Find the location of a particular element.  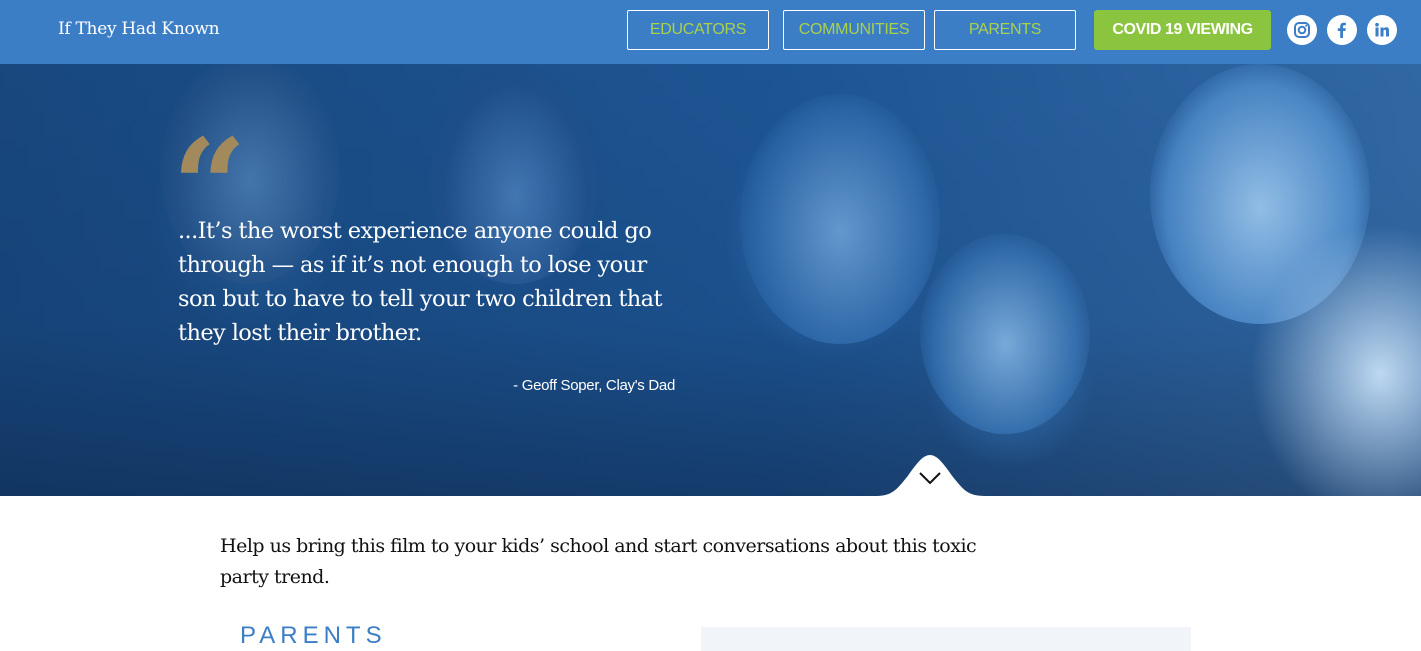

quote-attribution: - Geoff Soper, Clay's Dad is located at coordinates (594, 385).